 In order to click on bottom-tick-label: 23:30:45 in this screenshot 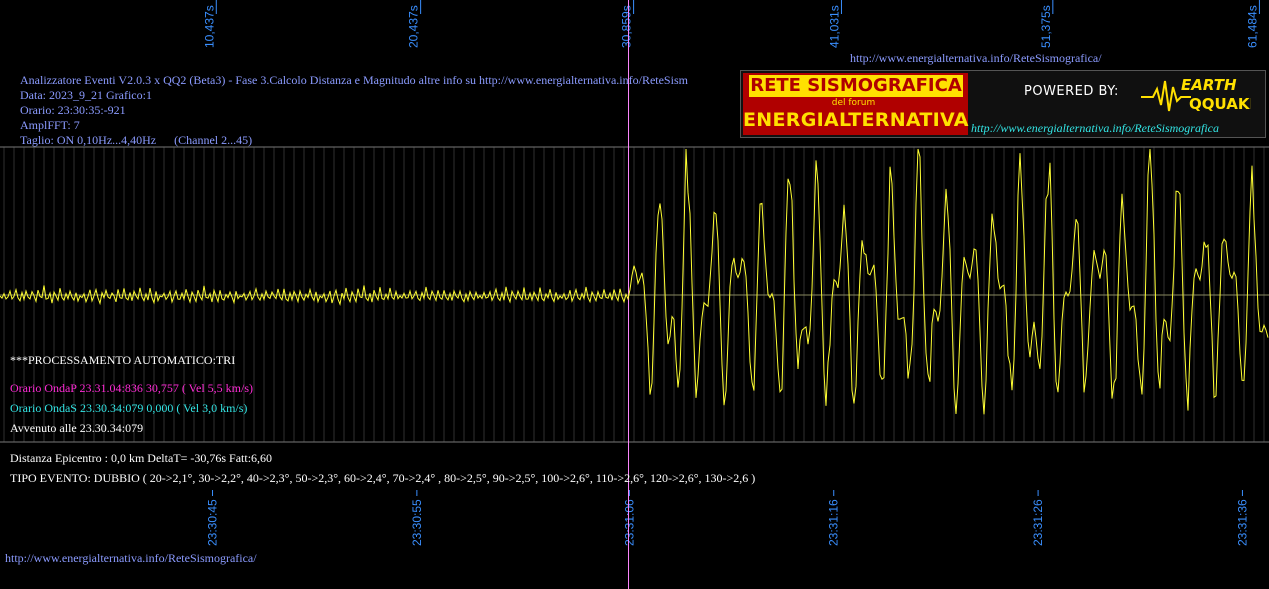, I will do `click(213, 522)`.